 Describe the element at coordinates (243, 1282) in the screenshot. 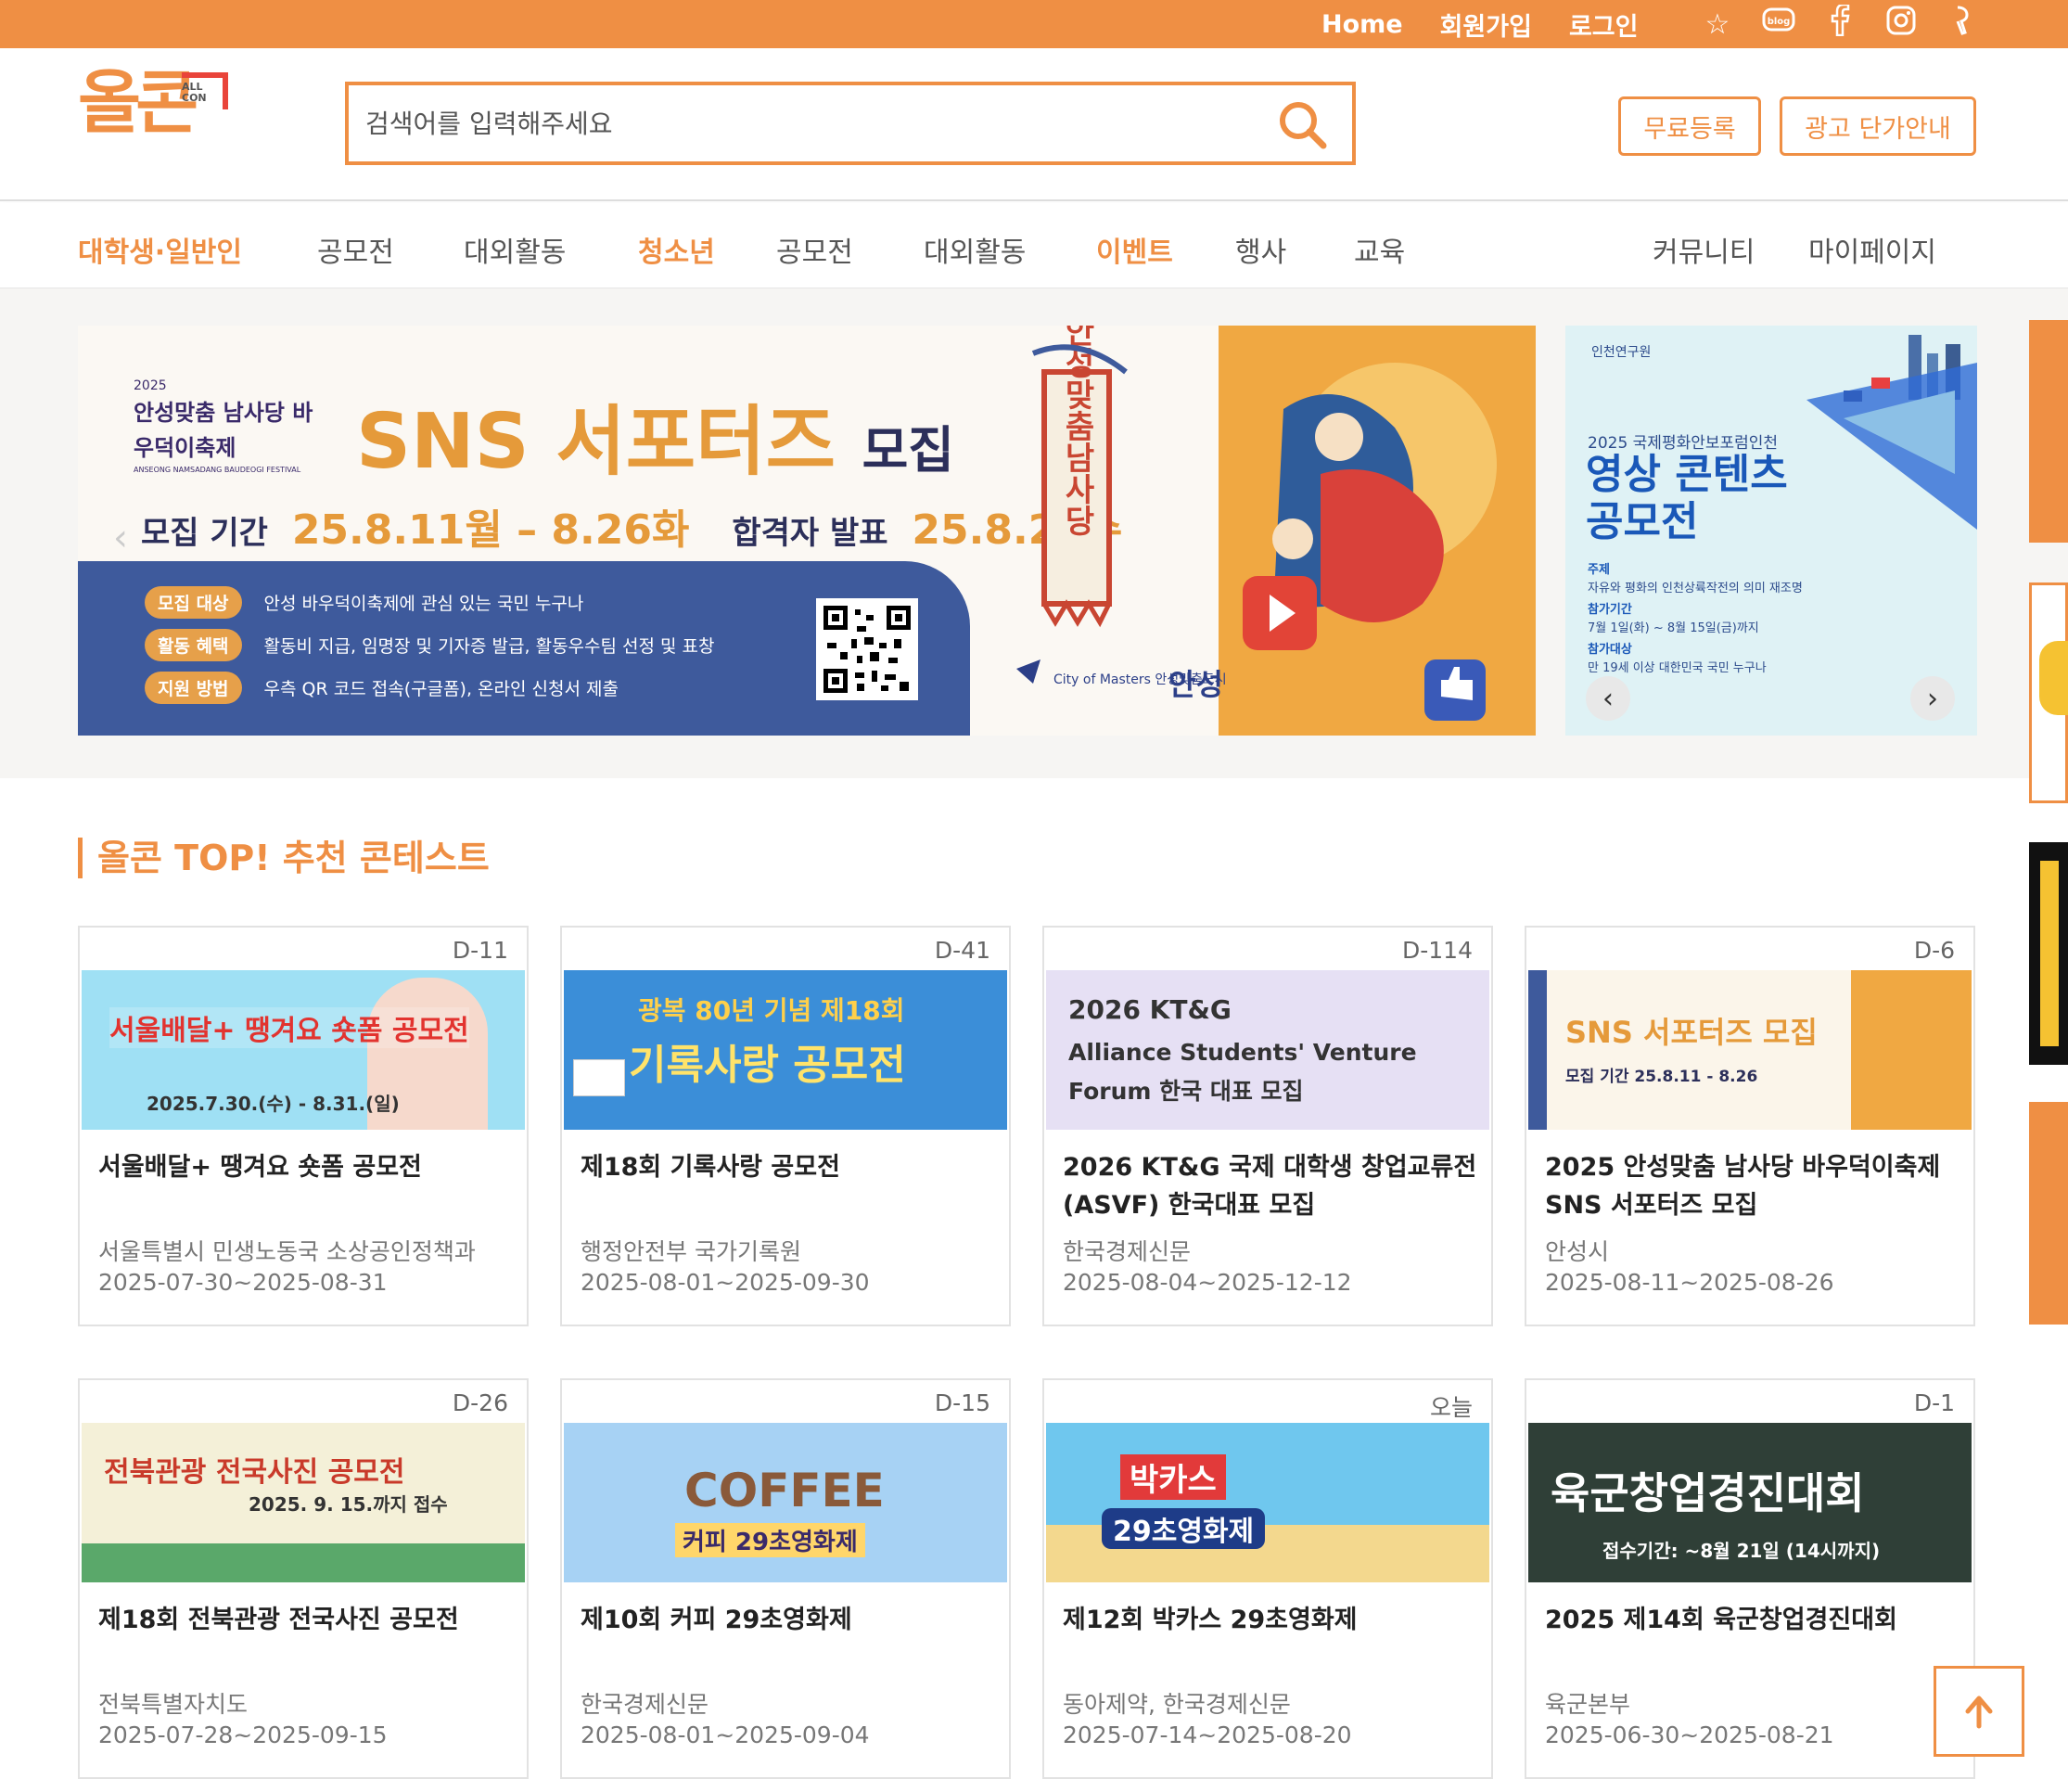

I see `contest-date: 2025-07-30~2025-08-31` at that location.